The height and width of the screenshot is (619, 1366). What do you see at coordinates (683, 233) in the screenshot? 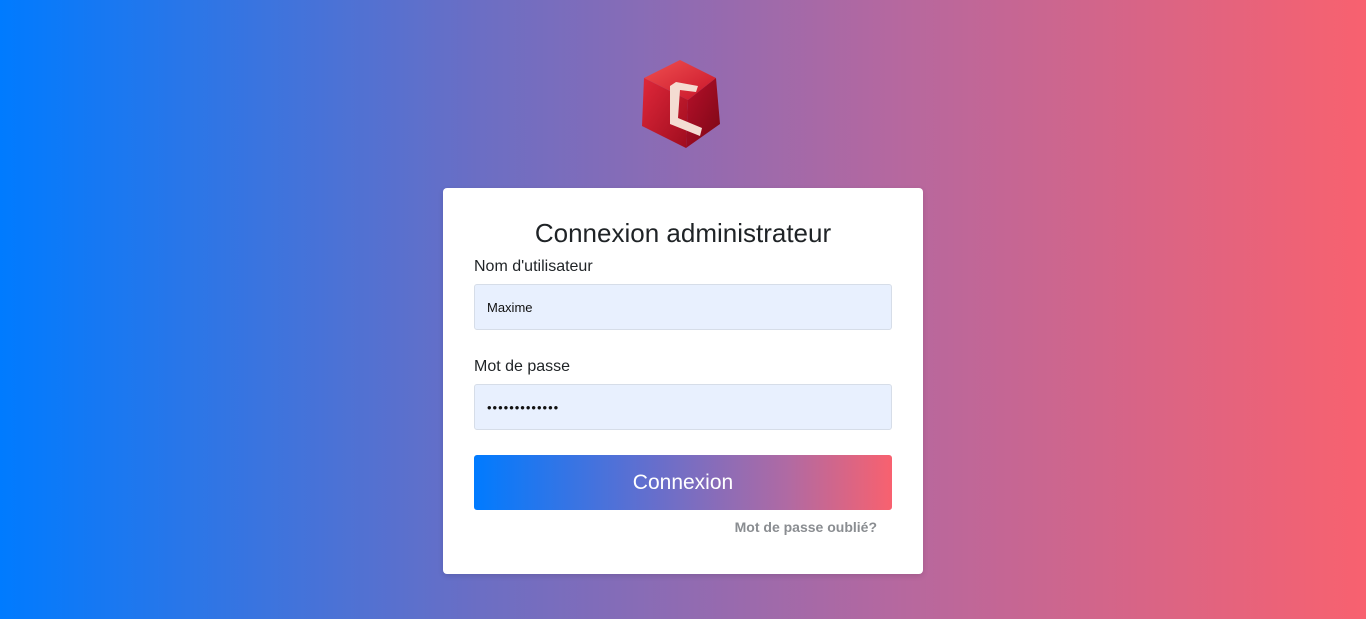
I see `page-title: Connexion administrateur` at bounding box center [683, 233].